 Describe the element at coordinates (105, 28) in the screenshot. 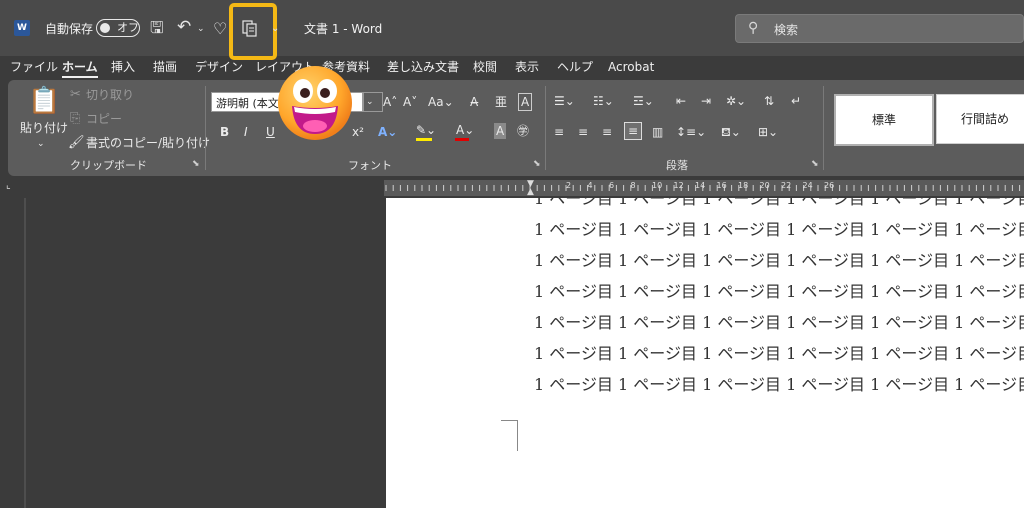

I see `toggle-knob` at that location.